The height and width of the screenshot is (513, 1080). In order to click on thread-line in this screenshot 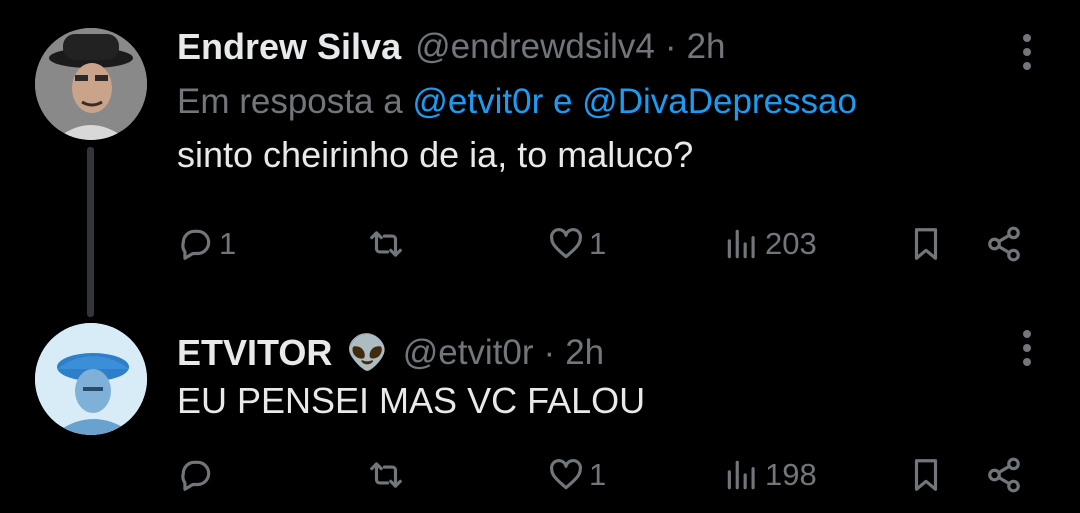, I will do `click(90, 232)`.